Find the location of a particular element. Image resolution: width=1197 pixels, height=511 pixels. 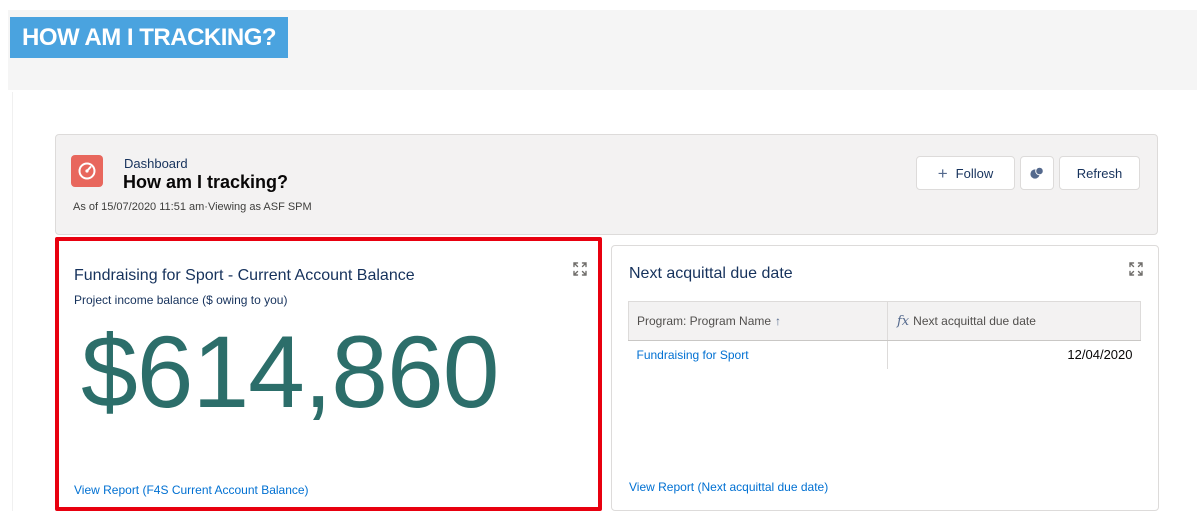

dashboard-gauge-icon is located at coordinates (87, 171).